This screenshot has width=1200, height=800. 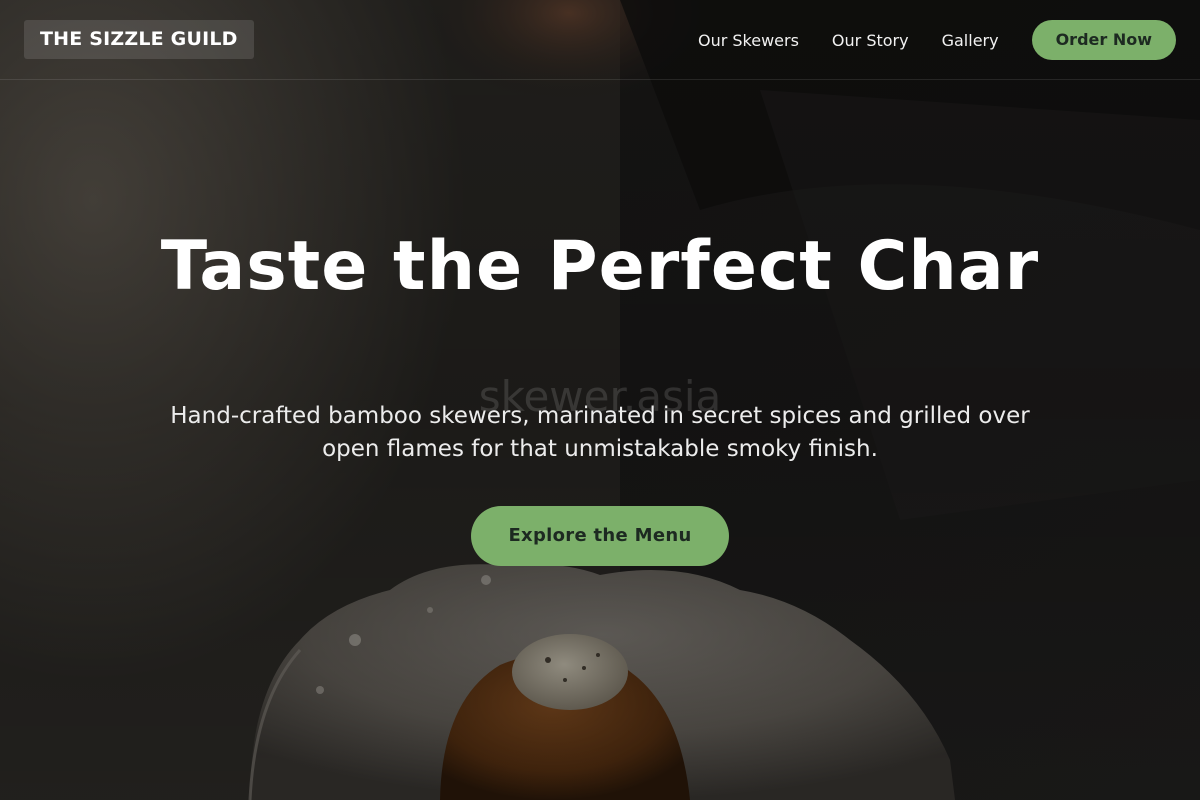 What do you see at coordinates (937, 40) in the screenshot?
I see `nav-links: Our Skewers Our Story Gallery Order Now` at bounding box center [937, 40].